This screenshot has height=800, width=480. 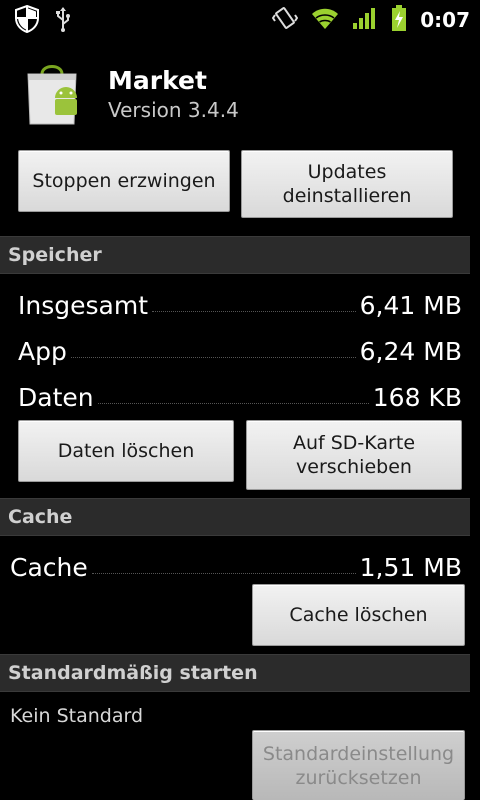 I want to click on storage-row-value: 6,24 MB, so click(x=410, y=351).